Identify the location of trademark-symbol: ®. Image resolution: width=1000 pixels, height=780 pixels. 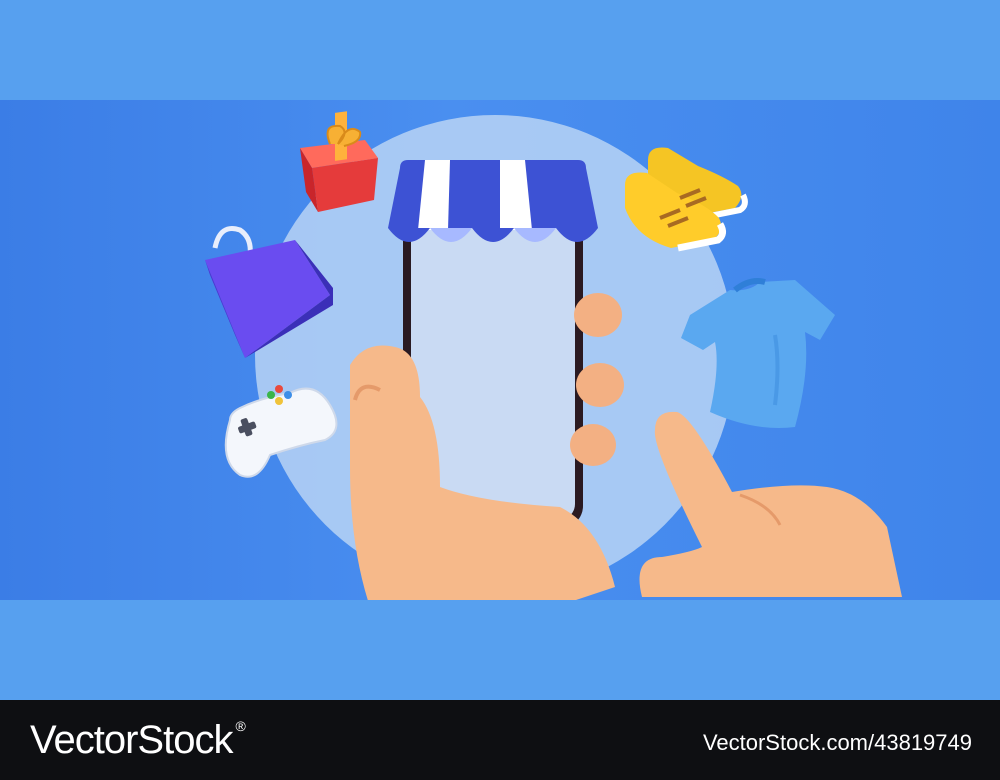
(240, 726).